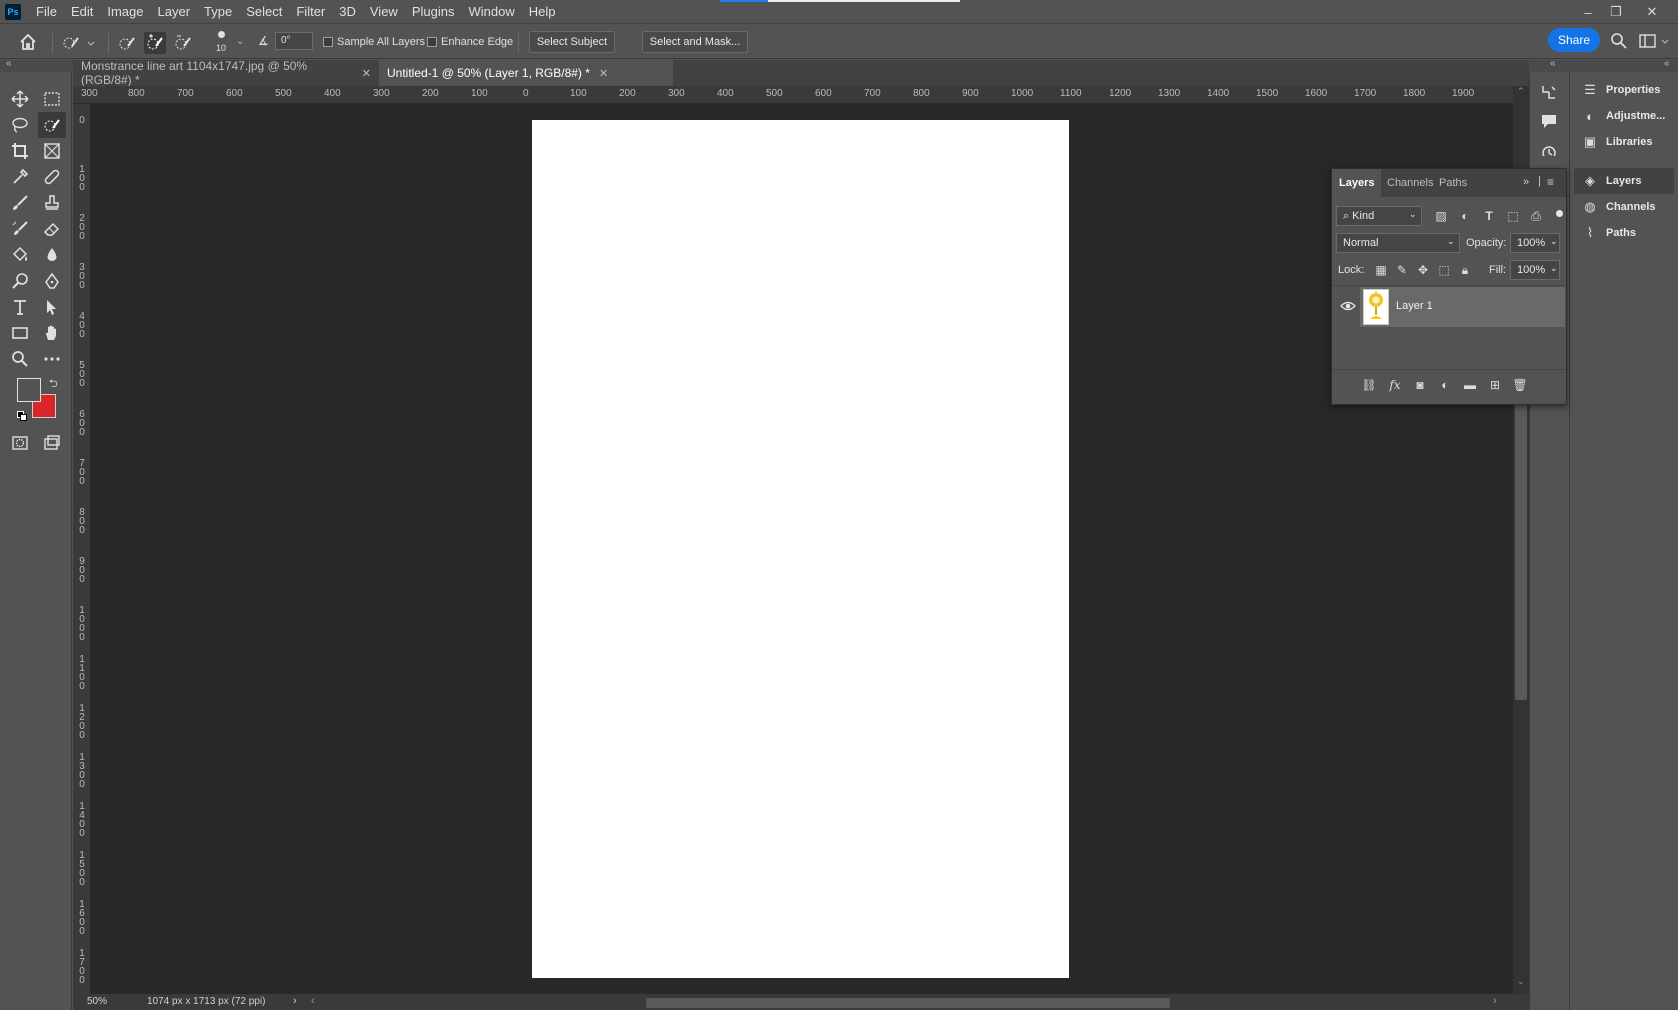 The image size is (1678, 1010). I want to click on filter-adjustment-icon: ◐, so click(1465, 216).